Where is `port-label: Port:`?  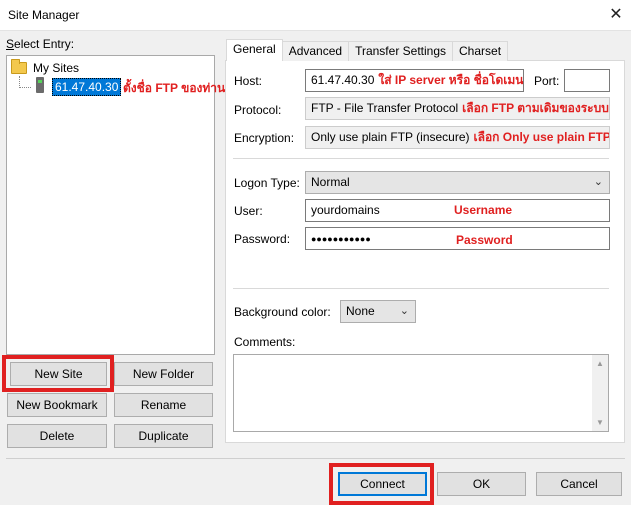
port-label: Port: is located at coordinates (547, 81).